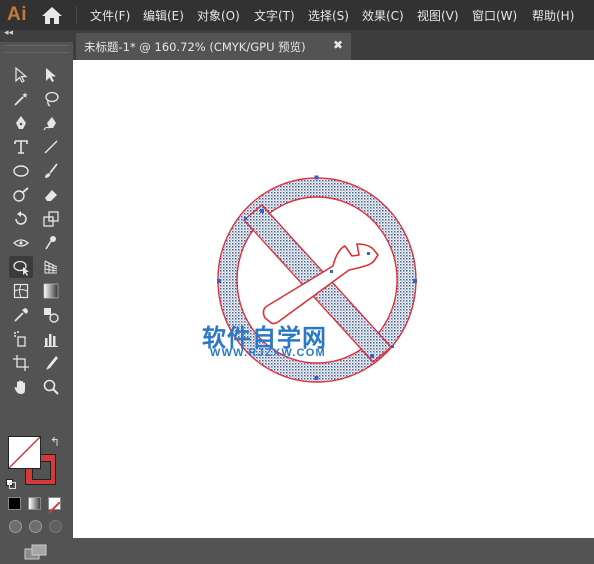  I want to click on menu-help: 帮助(H), so click(553, 15).